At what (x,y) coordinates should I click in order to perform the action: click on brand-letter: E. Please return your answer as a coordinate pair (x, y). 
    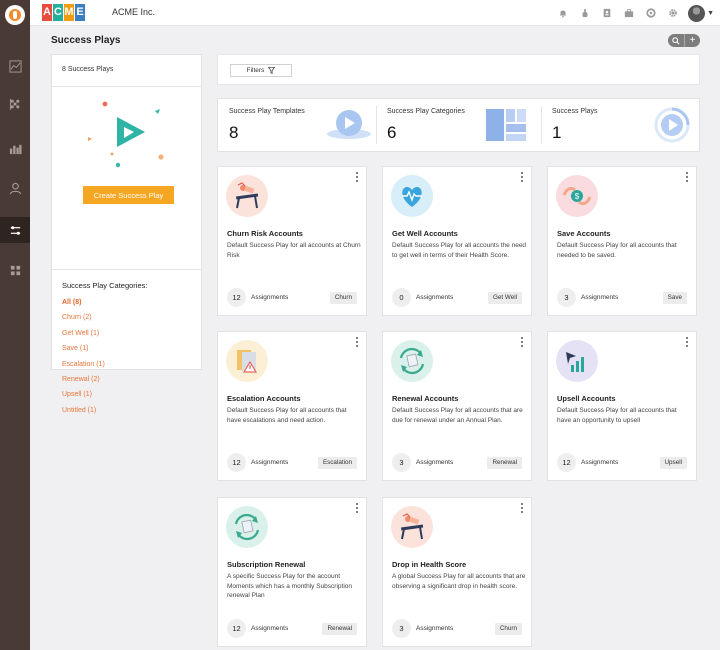
    Looking at the image, I should click on (80, 12).